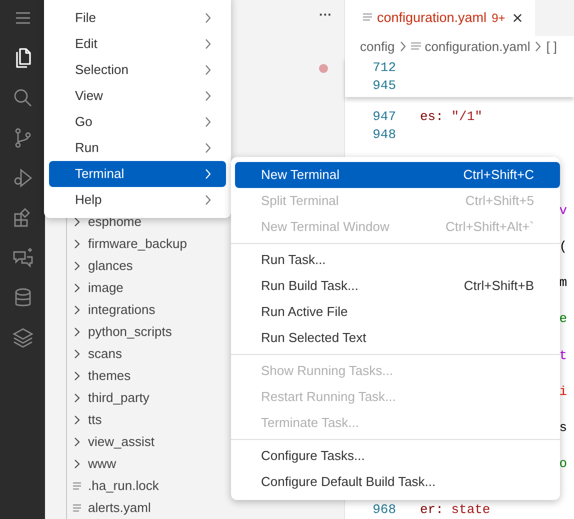 This screenshot has width=574, height=519. I want to click on code-key: es:, so click(436, 116).